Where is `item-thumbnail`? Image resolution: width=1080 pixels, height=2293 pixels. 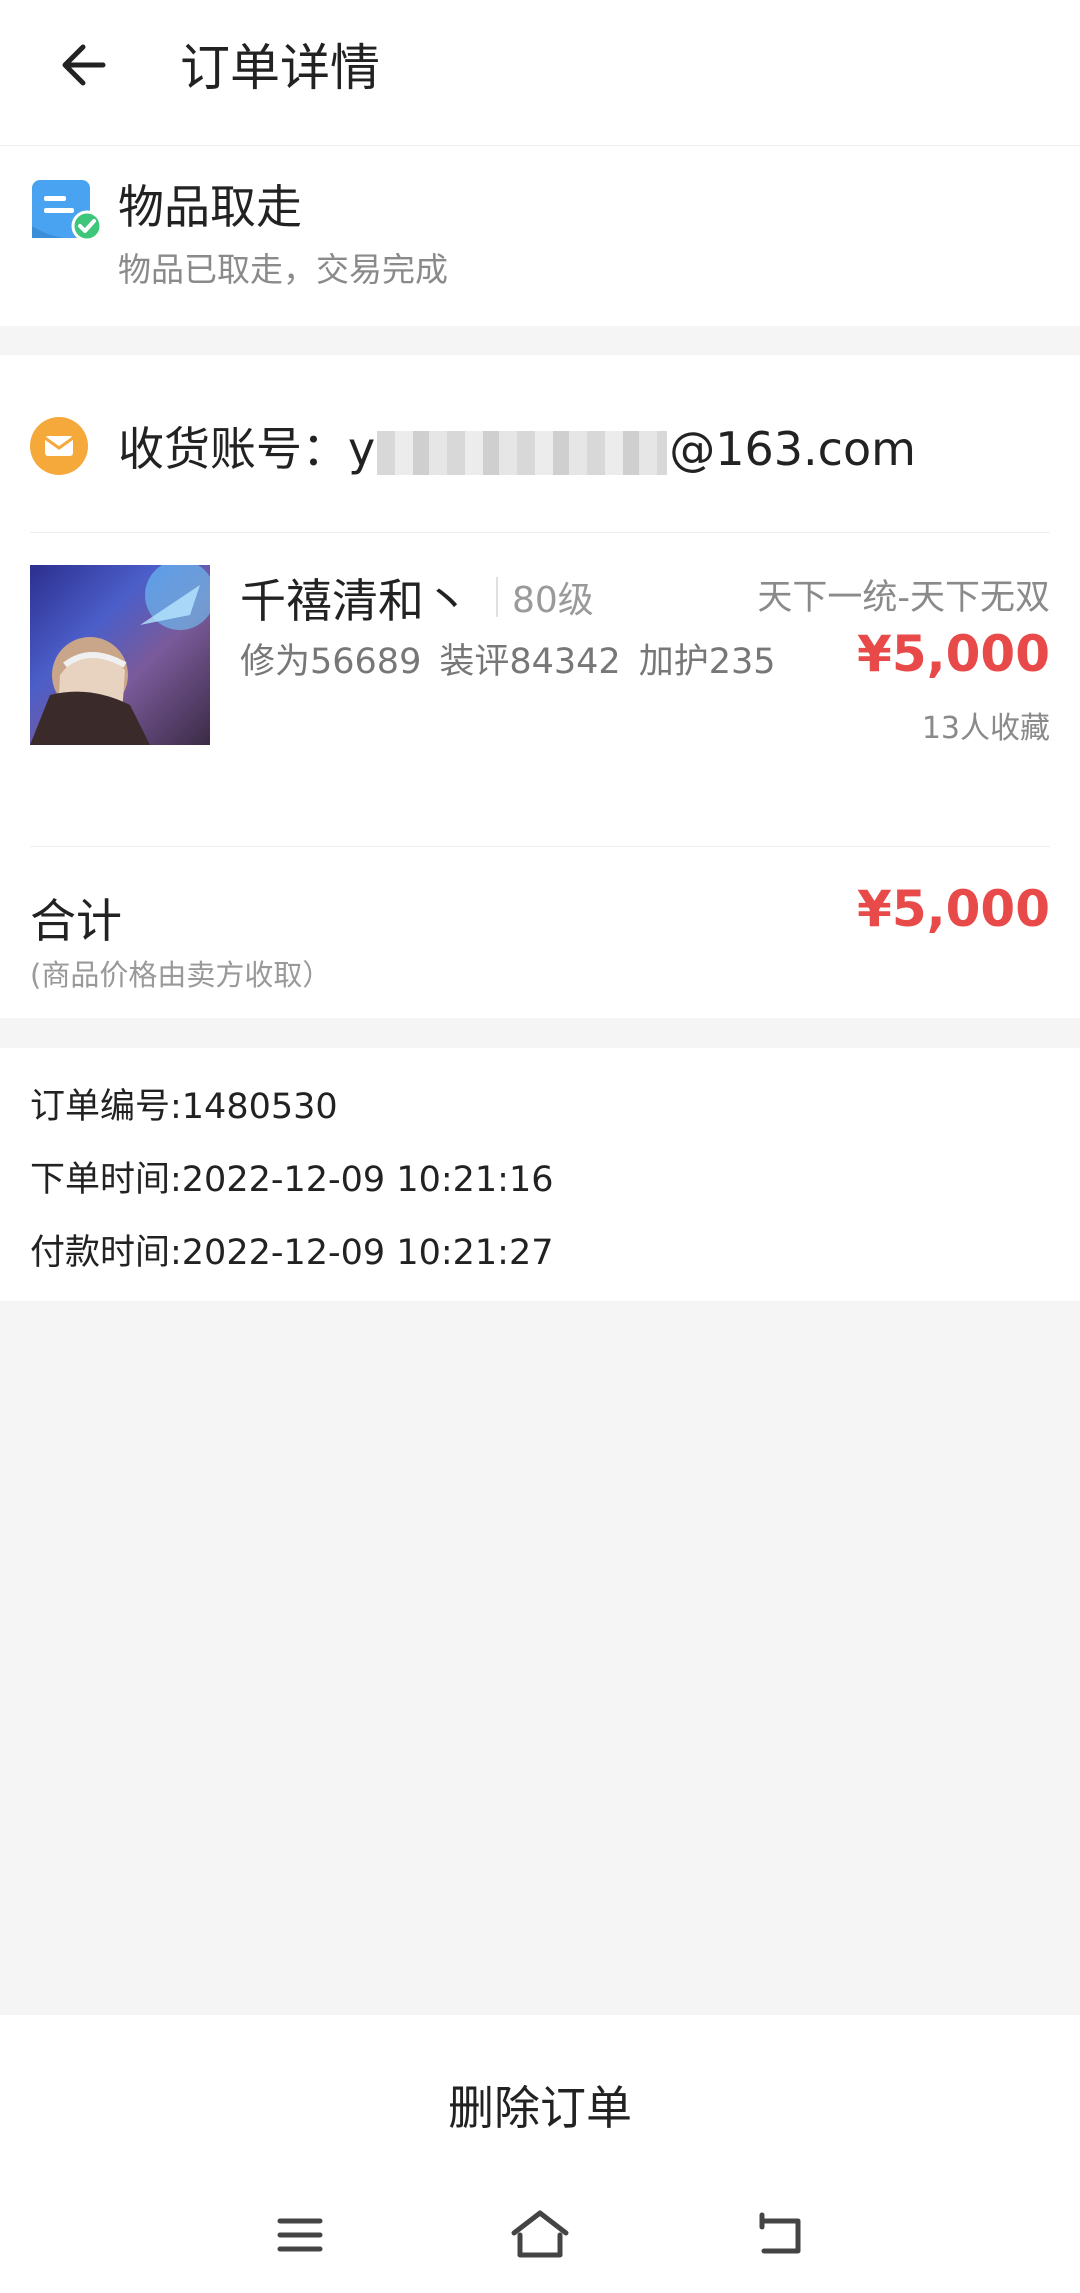
item-thumbnail is located at coordinates (120, 655).